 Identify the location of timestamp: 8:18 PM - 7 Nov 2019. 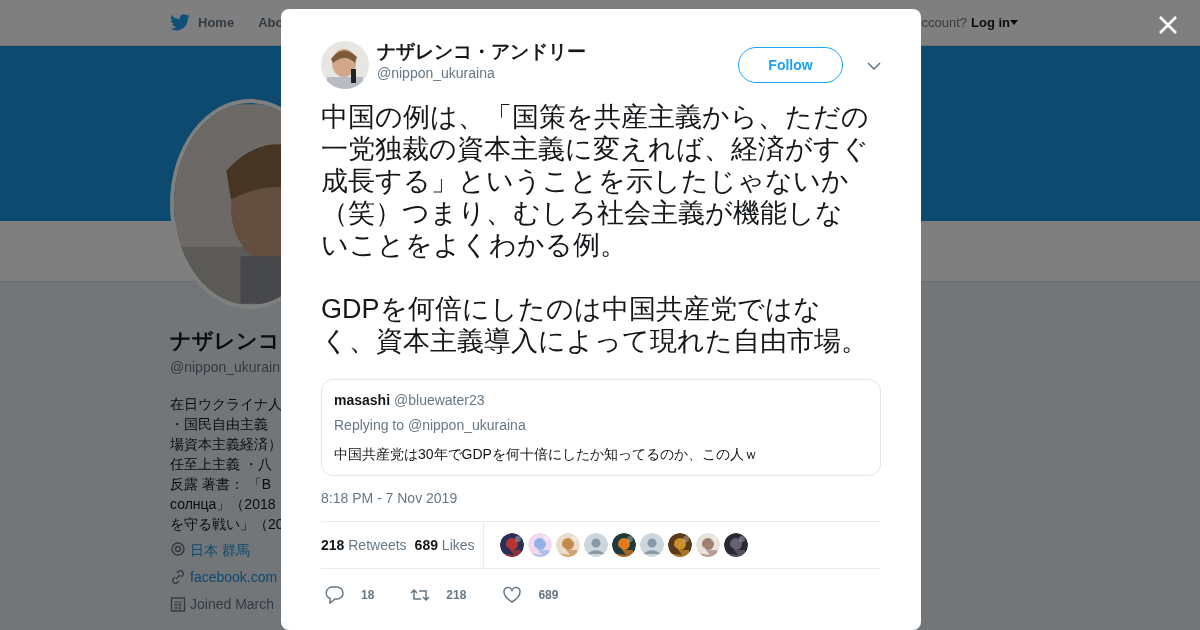
(390, 498).